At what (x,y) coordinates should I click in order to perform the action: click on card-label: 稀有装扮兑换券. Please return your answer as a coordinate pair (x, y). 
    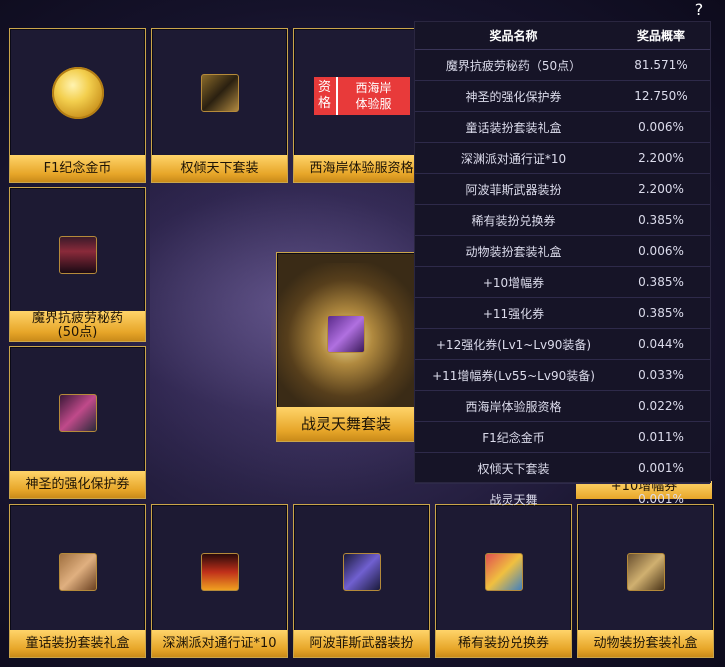
    Looking at the image, I should click on (503, 643).